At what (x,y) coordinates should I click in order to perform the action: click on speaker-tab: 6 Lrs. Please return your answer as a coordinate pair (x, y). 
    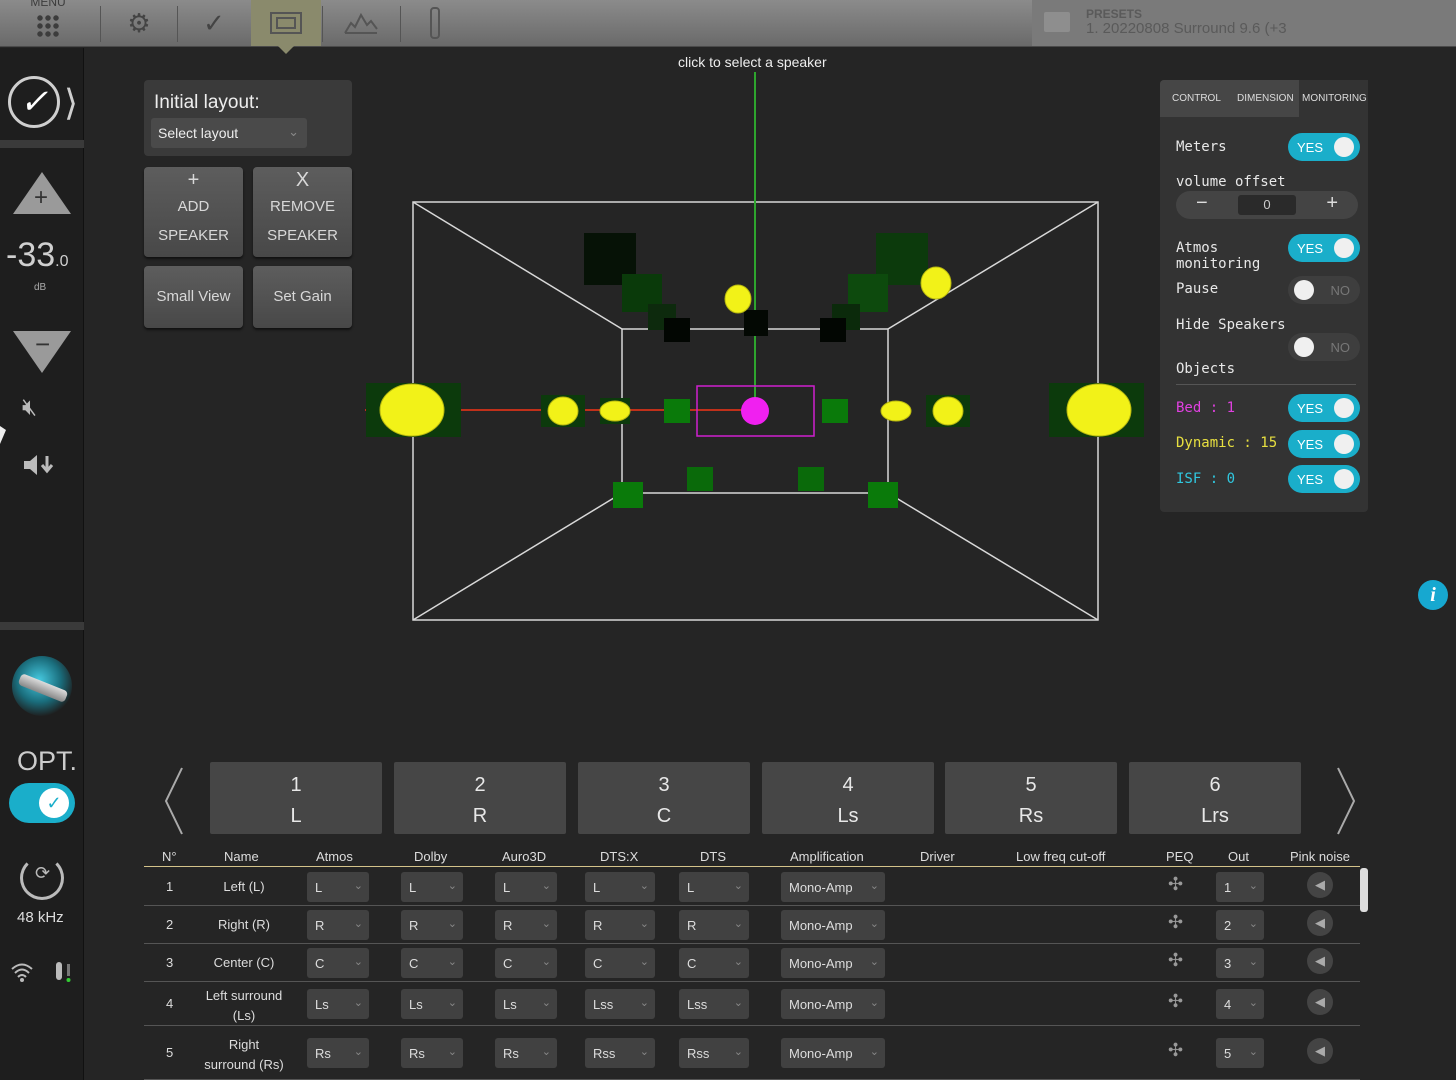
    Looking at the image, I should click on (1215, 798).